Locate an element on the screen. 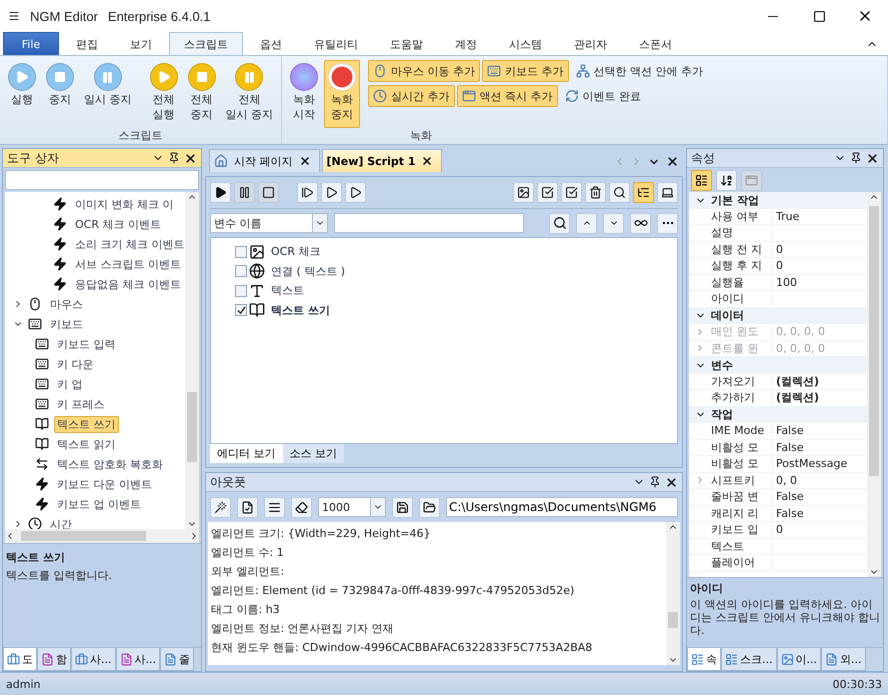  ribbon-small-button: 실시간 추가 is located at coordinates (411, 96).